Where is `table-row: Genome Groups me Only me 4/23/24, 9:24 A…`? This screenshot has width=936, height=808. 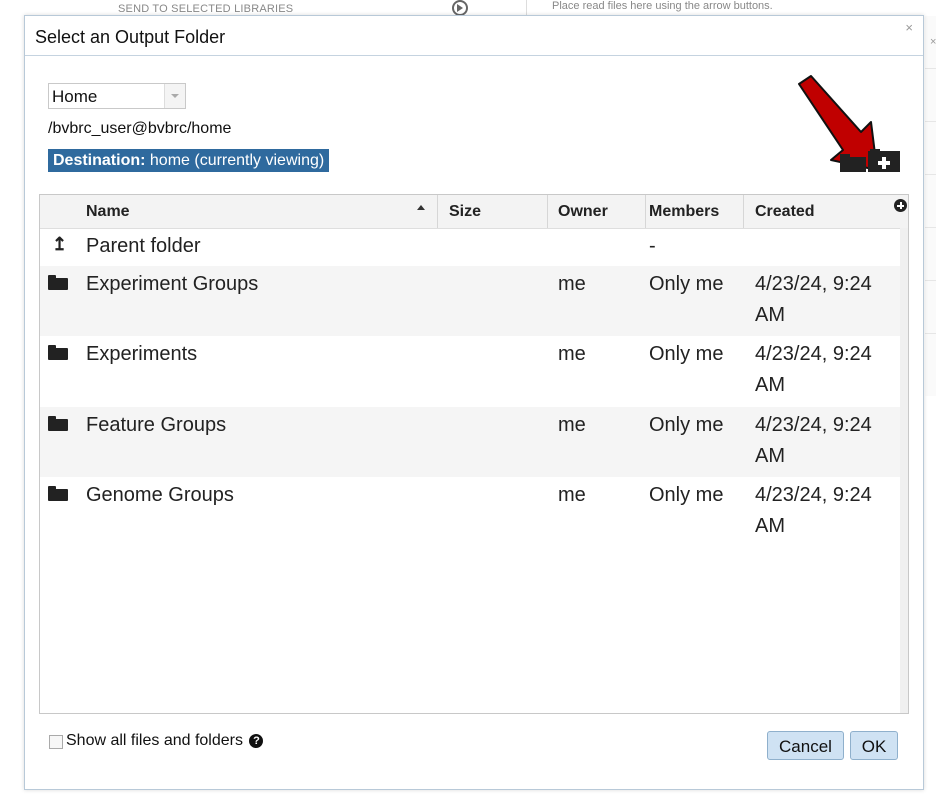
table-row: Genome Groups me Only me 4/23/24, 9:24 A… is located at coordinates (470, 512).